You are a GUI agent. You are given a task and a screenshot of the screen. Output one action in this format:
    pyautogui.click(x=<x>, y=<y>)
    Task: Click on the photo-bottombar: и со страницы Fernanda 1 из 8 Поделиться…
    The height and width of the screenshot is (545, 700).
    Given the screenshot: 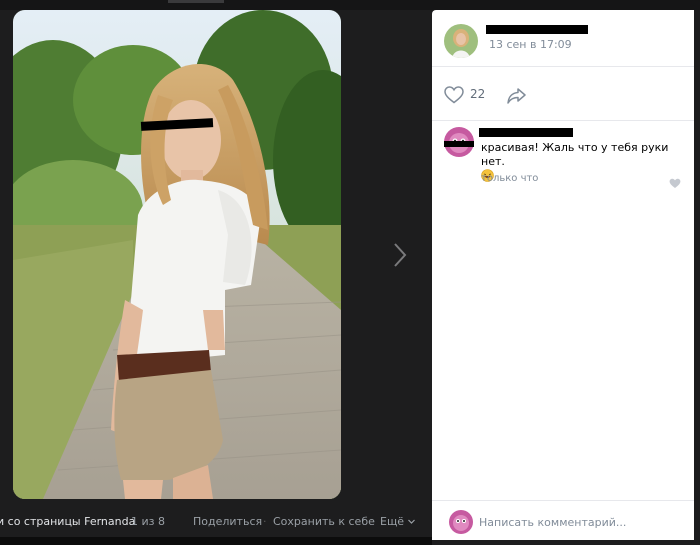 What is the action you would take?
    pyautogui.click(x=216, y=522)
    